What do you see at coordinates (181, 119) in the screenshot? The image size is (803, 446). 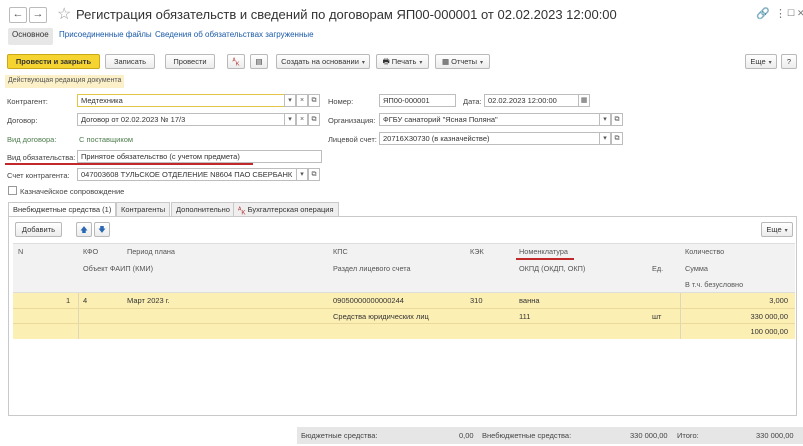 I see `contract-field: Договор от 02.02.2023 № 17/3` at bounding box center [181, 119].